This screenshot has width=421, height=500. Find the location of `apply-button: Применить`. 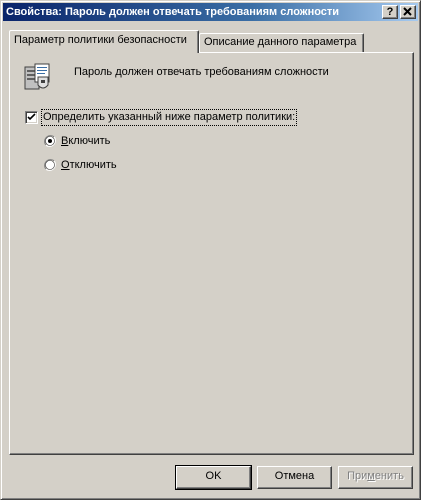

apply-button: Применить is located at coordinates (375, 477).